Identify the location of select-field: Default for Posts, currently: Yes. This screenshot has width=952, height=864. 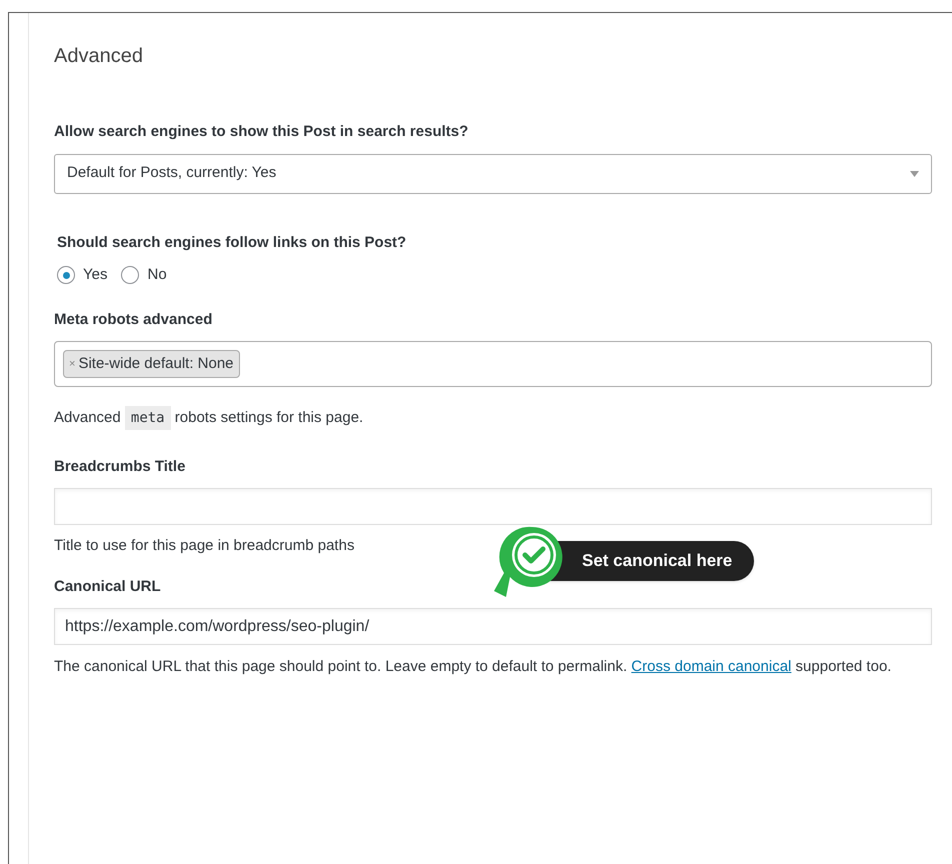
(493, 174).